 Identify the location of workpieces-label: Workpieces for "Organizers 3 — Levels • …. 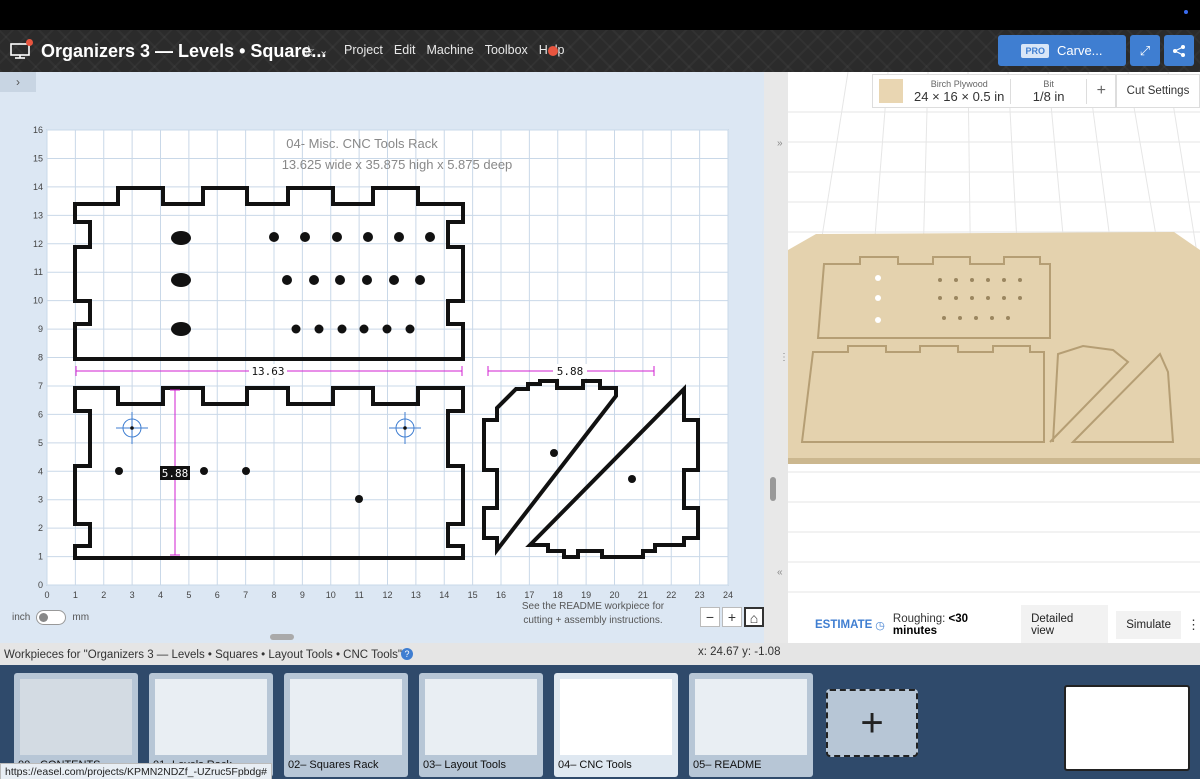
(209, 654).